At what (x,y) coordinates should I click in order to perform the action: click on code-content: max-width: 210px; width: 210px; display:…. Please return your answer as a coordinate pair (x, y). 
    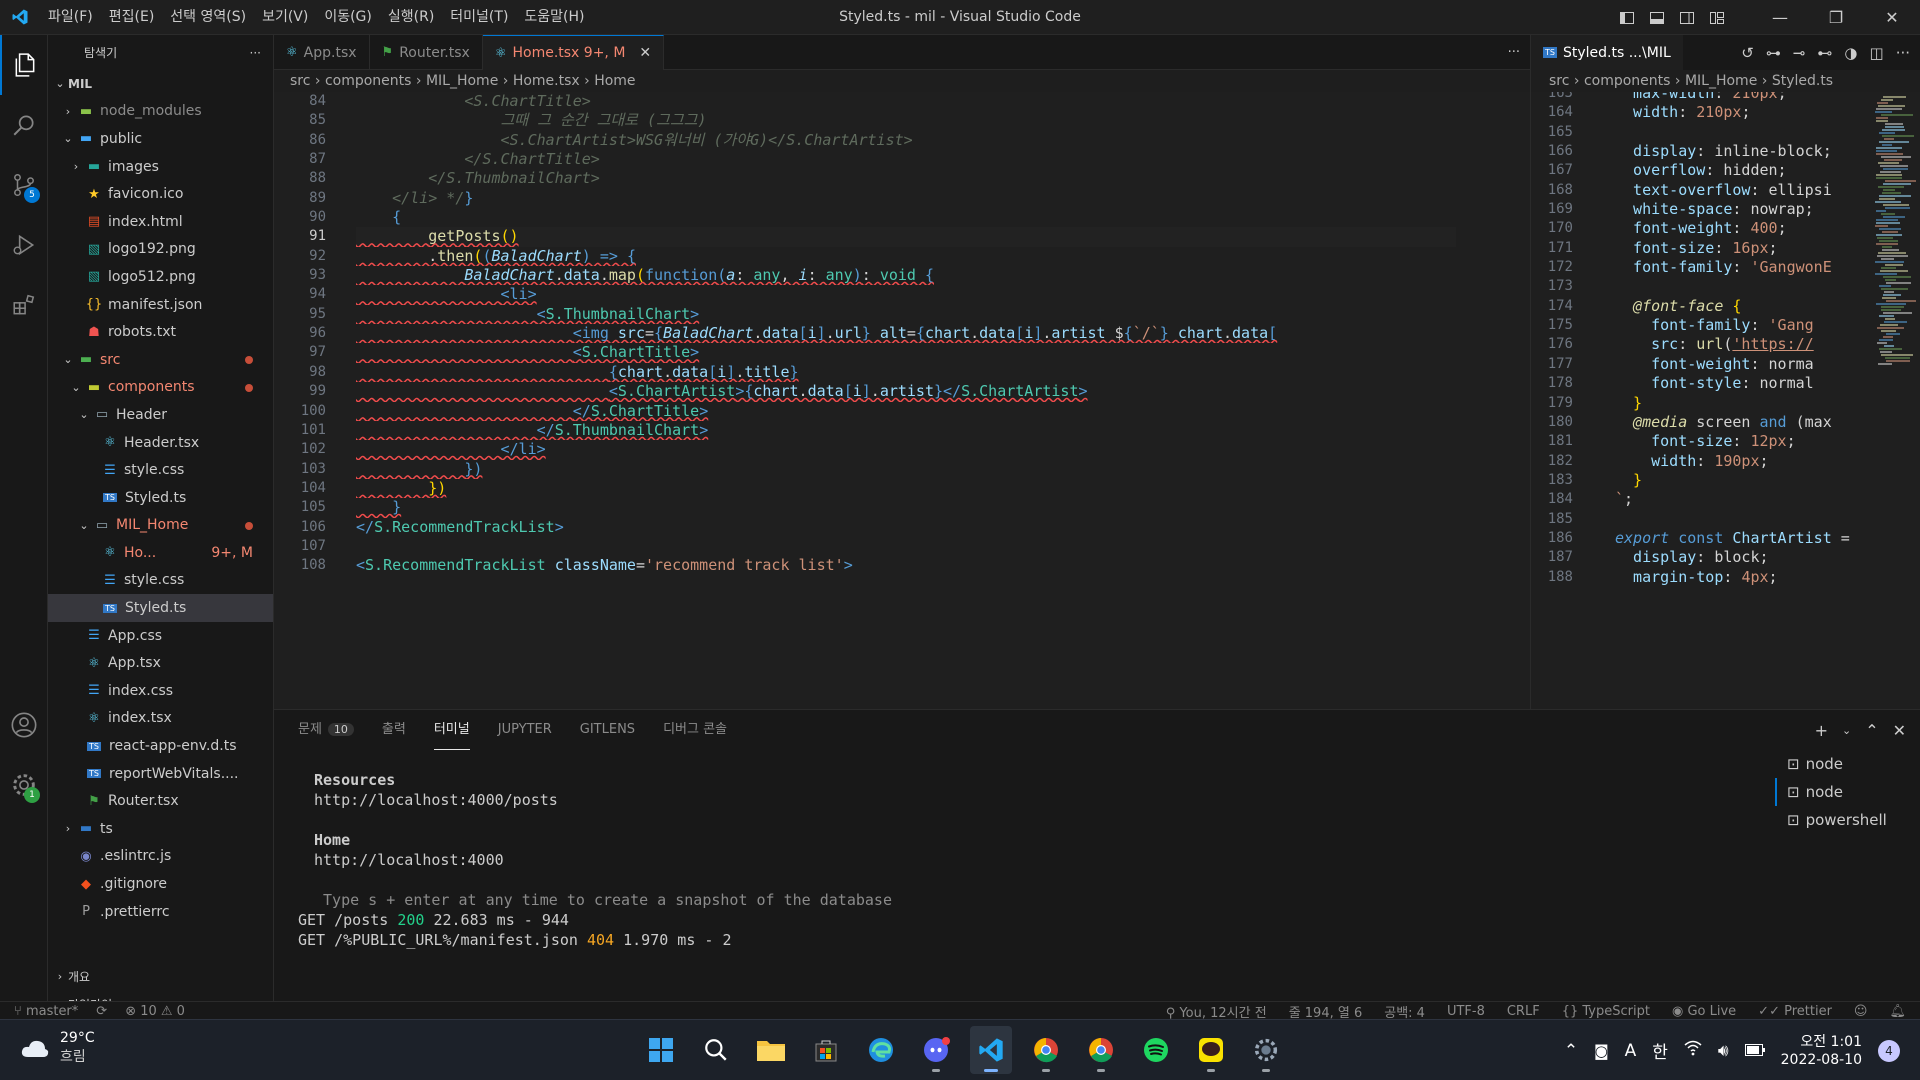
    Looking at the image, I should click on (1740, 339).